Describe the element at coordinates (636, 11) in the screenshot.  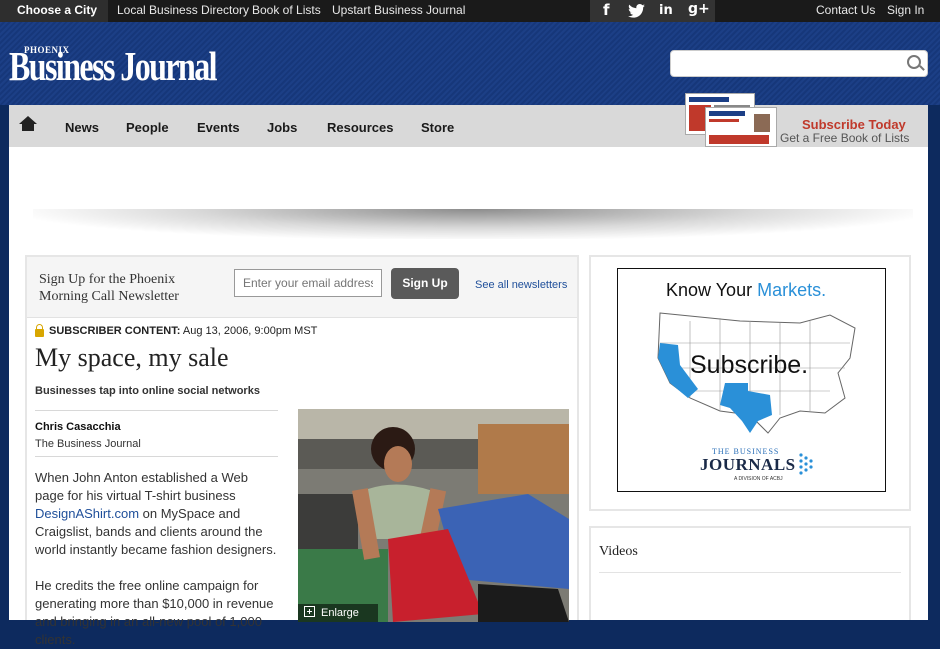
I see `twitter-icon` at that location.